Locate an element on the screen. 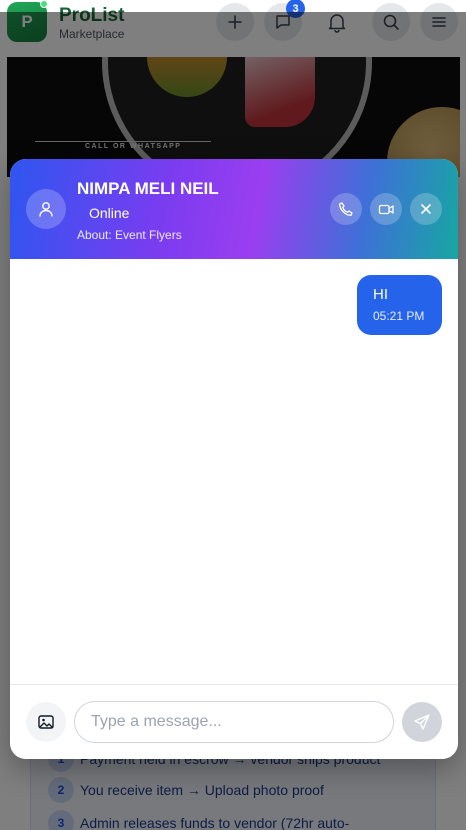  contact-avatar is located at coordinates (46, 209).